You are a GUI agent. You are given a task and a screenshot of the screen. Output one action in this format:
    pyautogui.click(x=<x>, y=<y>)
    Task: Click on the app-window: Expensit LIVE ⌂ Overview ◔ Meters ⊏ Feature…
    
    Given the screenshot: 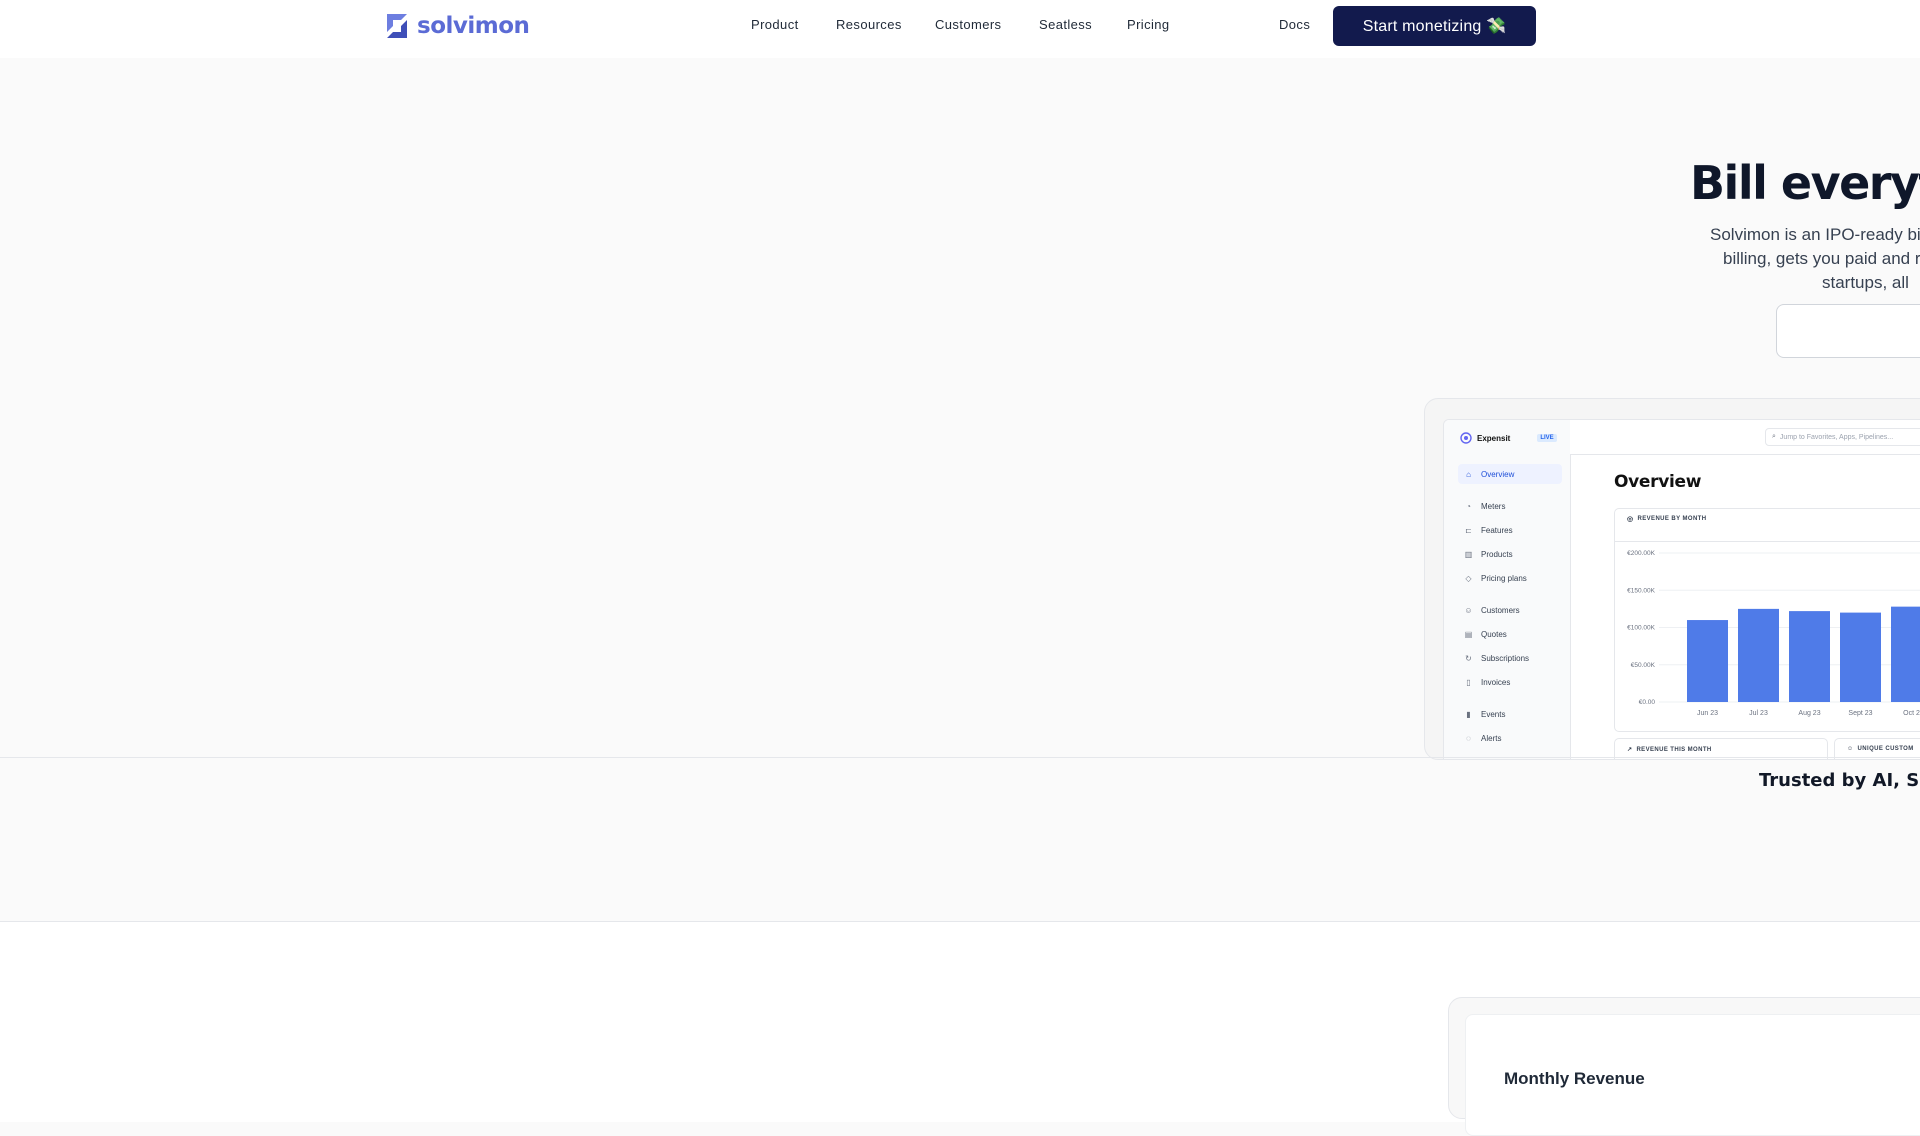 What is the action you would take?
    pyautogui.click(x=1681, y=589)
    